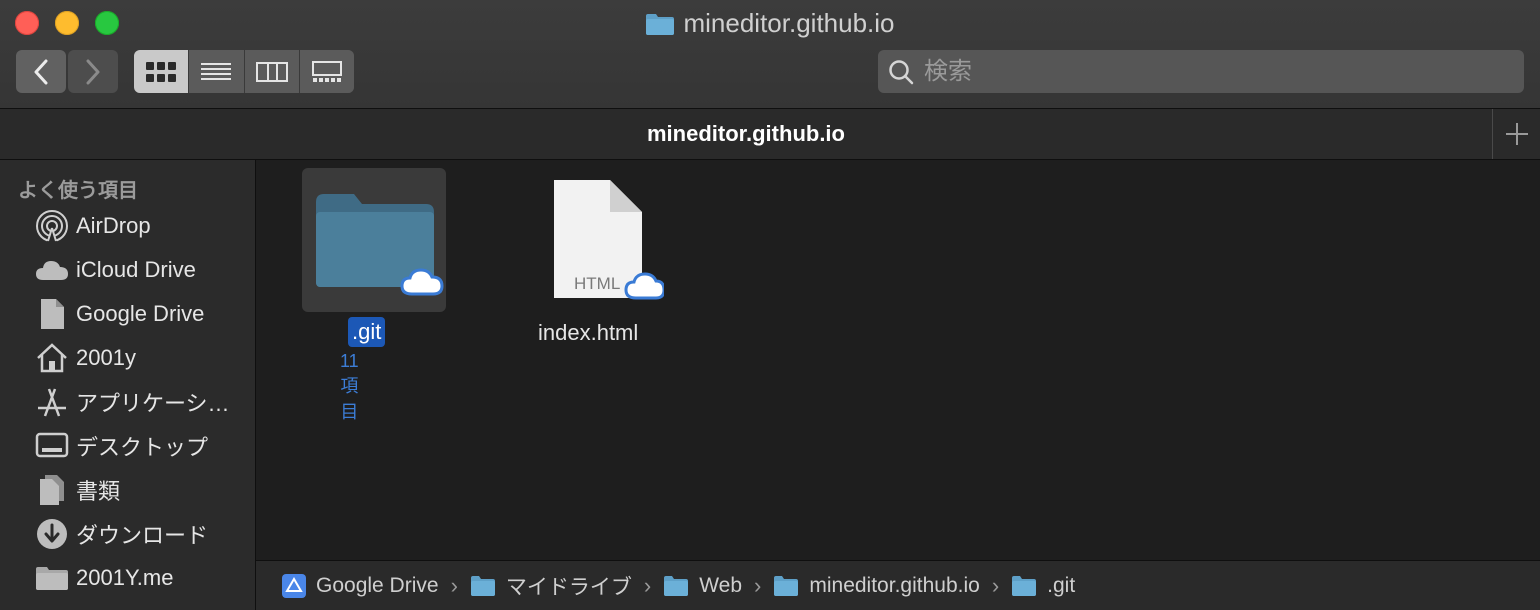 The width and height of the screenshot is (1540, 610). I want to click on documents-icon, so click(52, 490).